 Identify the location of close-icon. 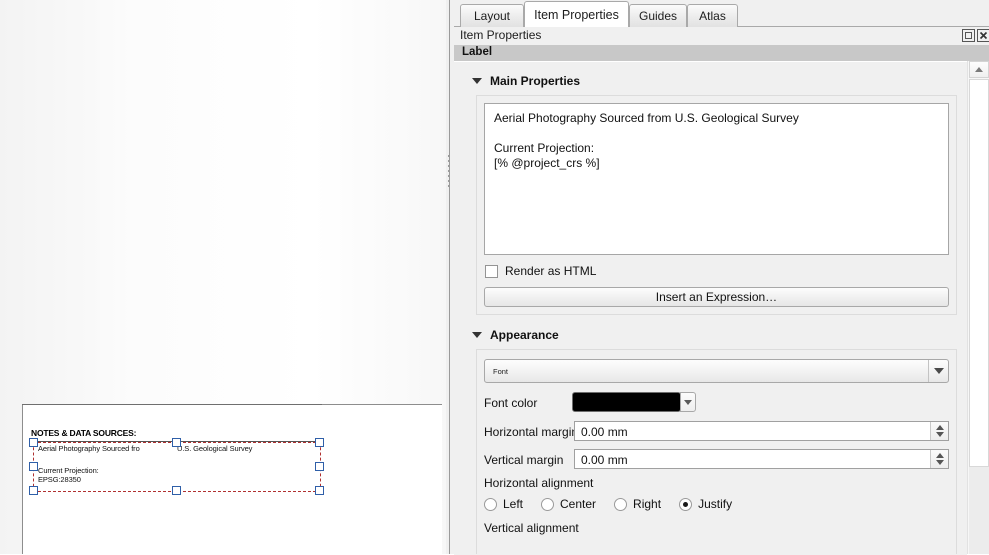
(983, 35).